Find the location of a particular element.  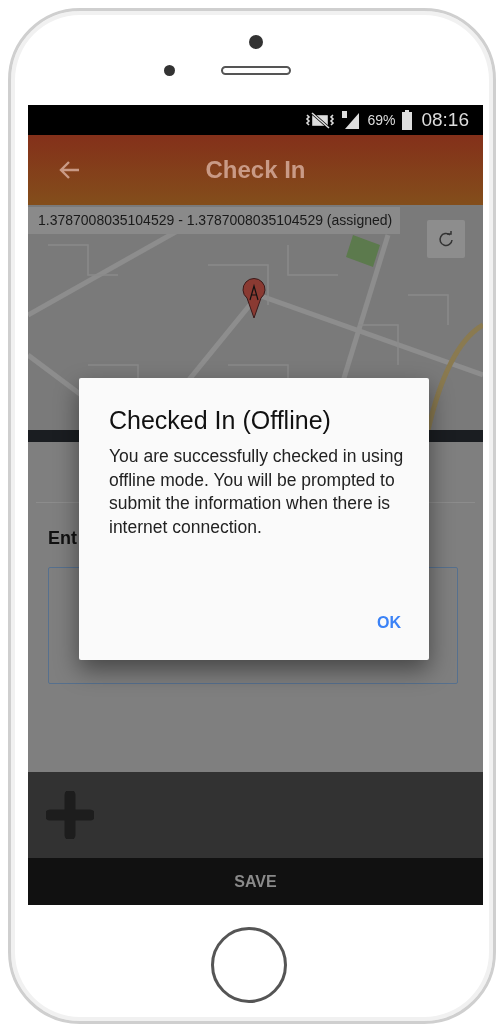

speaker-grille-icon is located at coordinates (256, 70).